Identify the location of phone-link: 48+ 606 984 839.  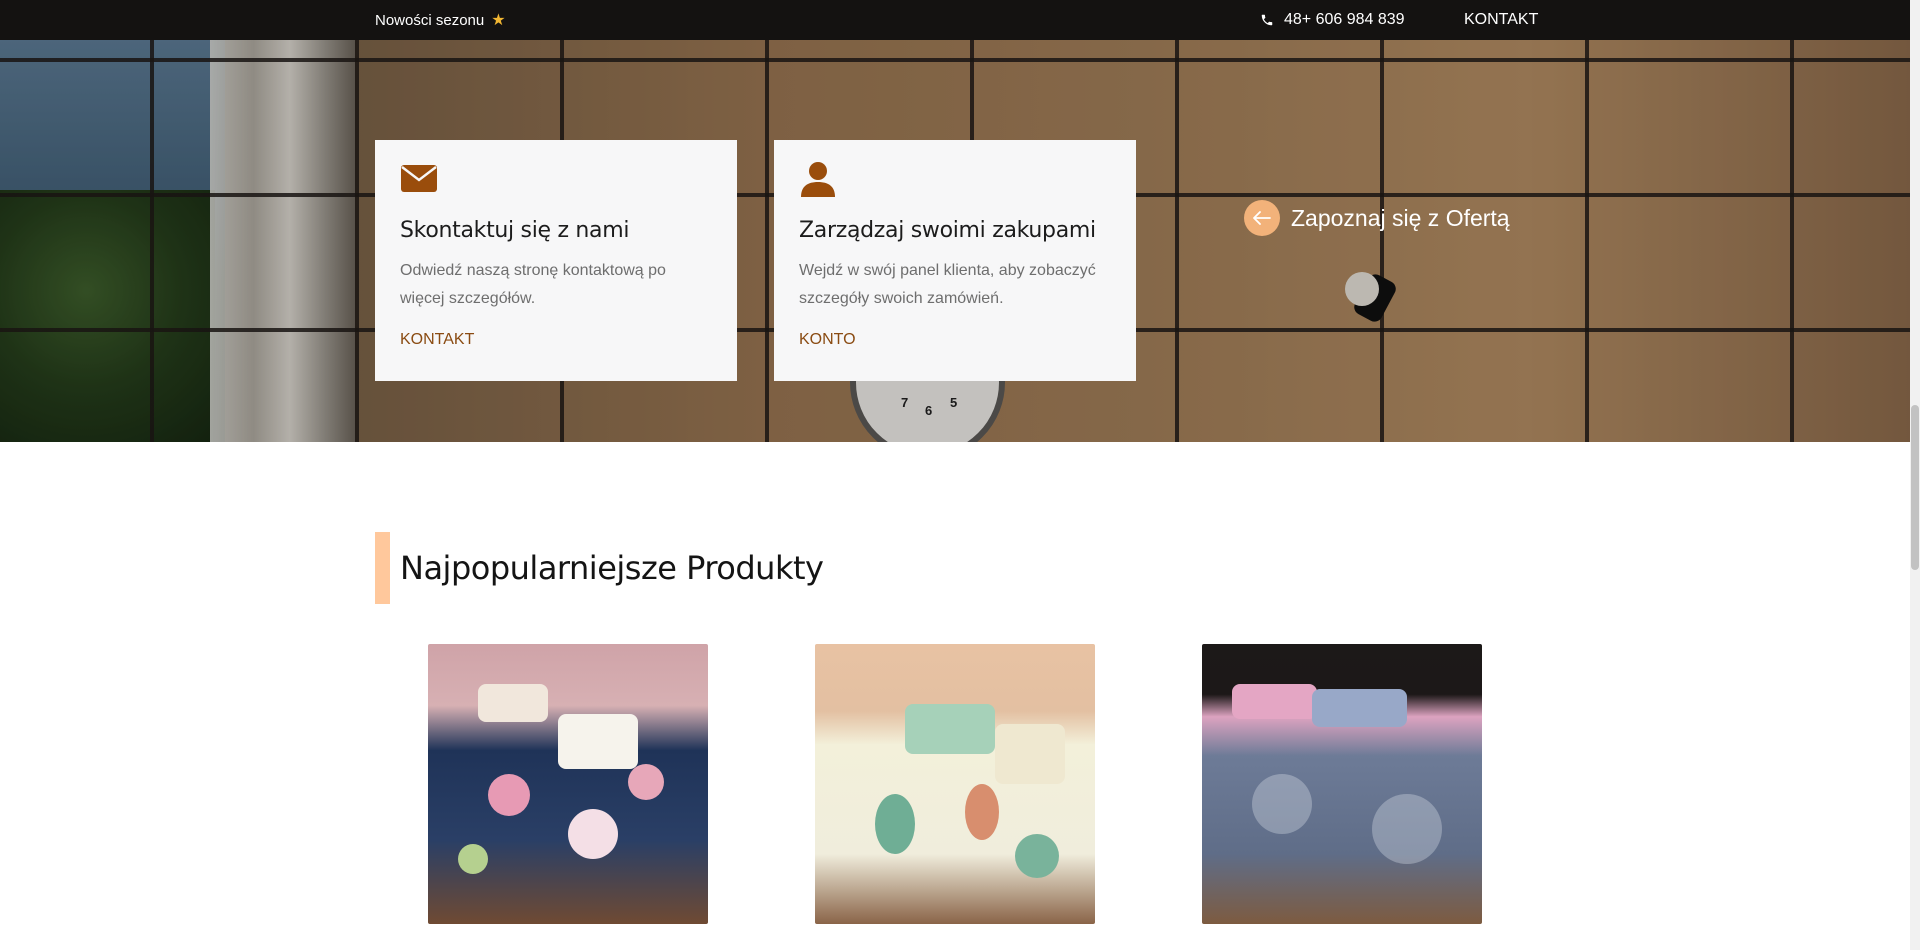
(1332, 20).